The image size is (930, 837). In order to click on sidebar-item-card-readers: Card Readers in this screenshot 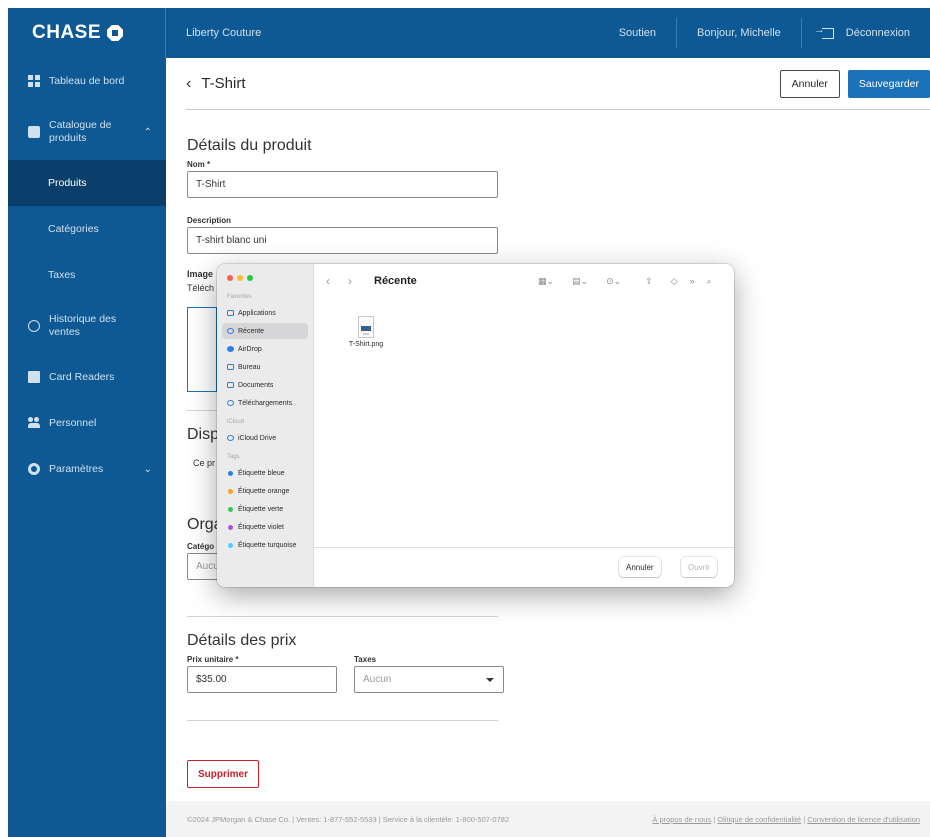, I will do `click(87, 377)`.